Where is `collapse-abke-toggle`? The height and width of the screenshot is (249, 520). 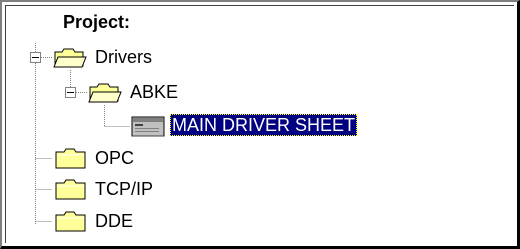 collapse-abke-toggle is located at coordinates (70, 92).